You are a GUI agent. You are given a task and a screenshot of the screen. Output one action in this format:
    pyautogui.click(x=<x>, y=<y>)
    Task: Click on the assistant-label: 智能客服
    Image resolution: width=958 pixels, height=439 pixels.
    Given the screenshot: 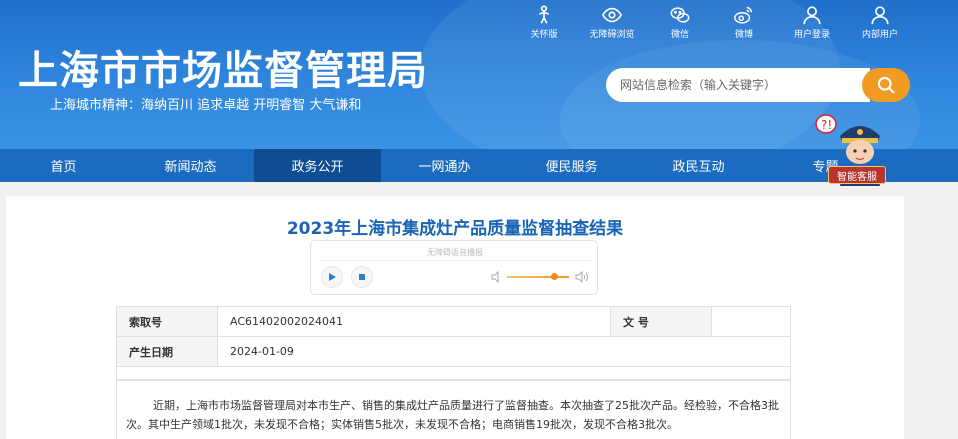 What is the action you would take?
    pyautogui.click(x=857, y=175)
    